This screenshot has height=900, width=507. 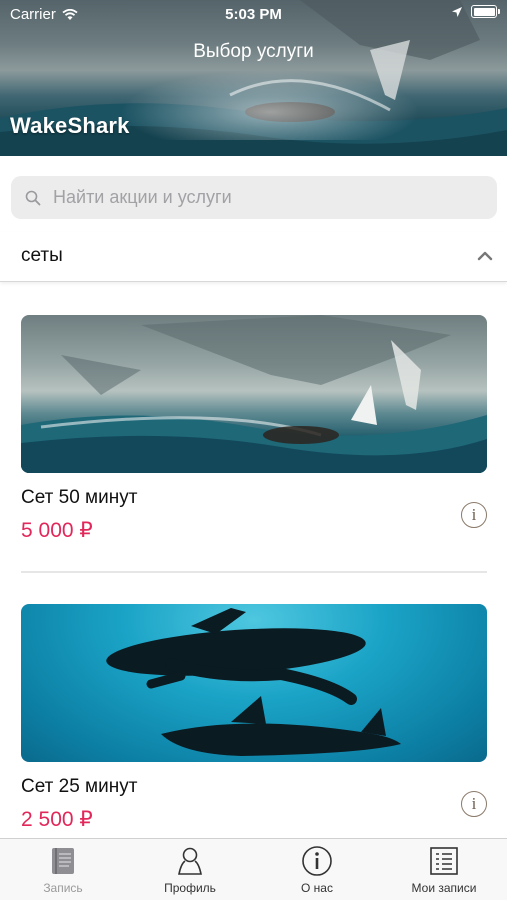 What do you see at coordinates (444, 888) in the screenshot?
I see `tab-label: Мои записи` at bounding box center [444, 888].